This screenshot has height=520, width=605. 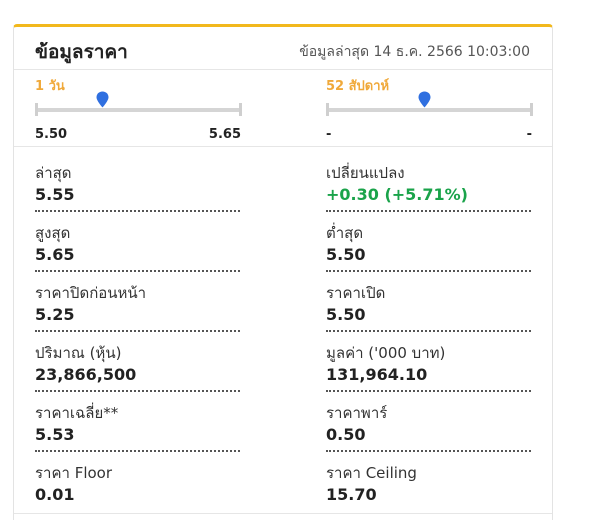 I want to click on stat-low: ต่ำสุด 5.50, so click(x=428, y=242).